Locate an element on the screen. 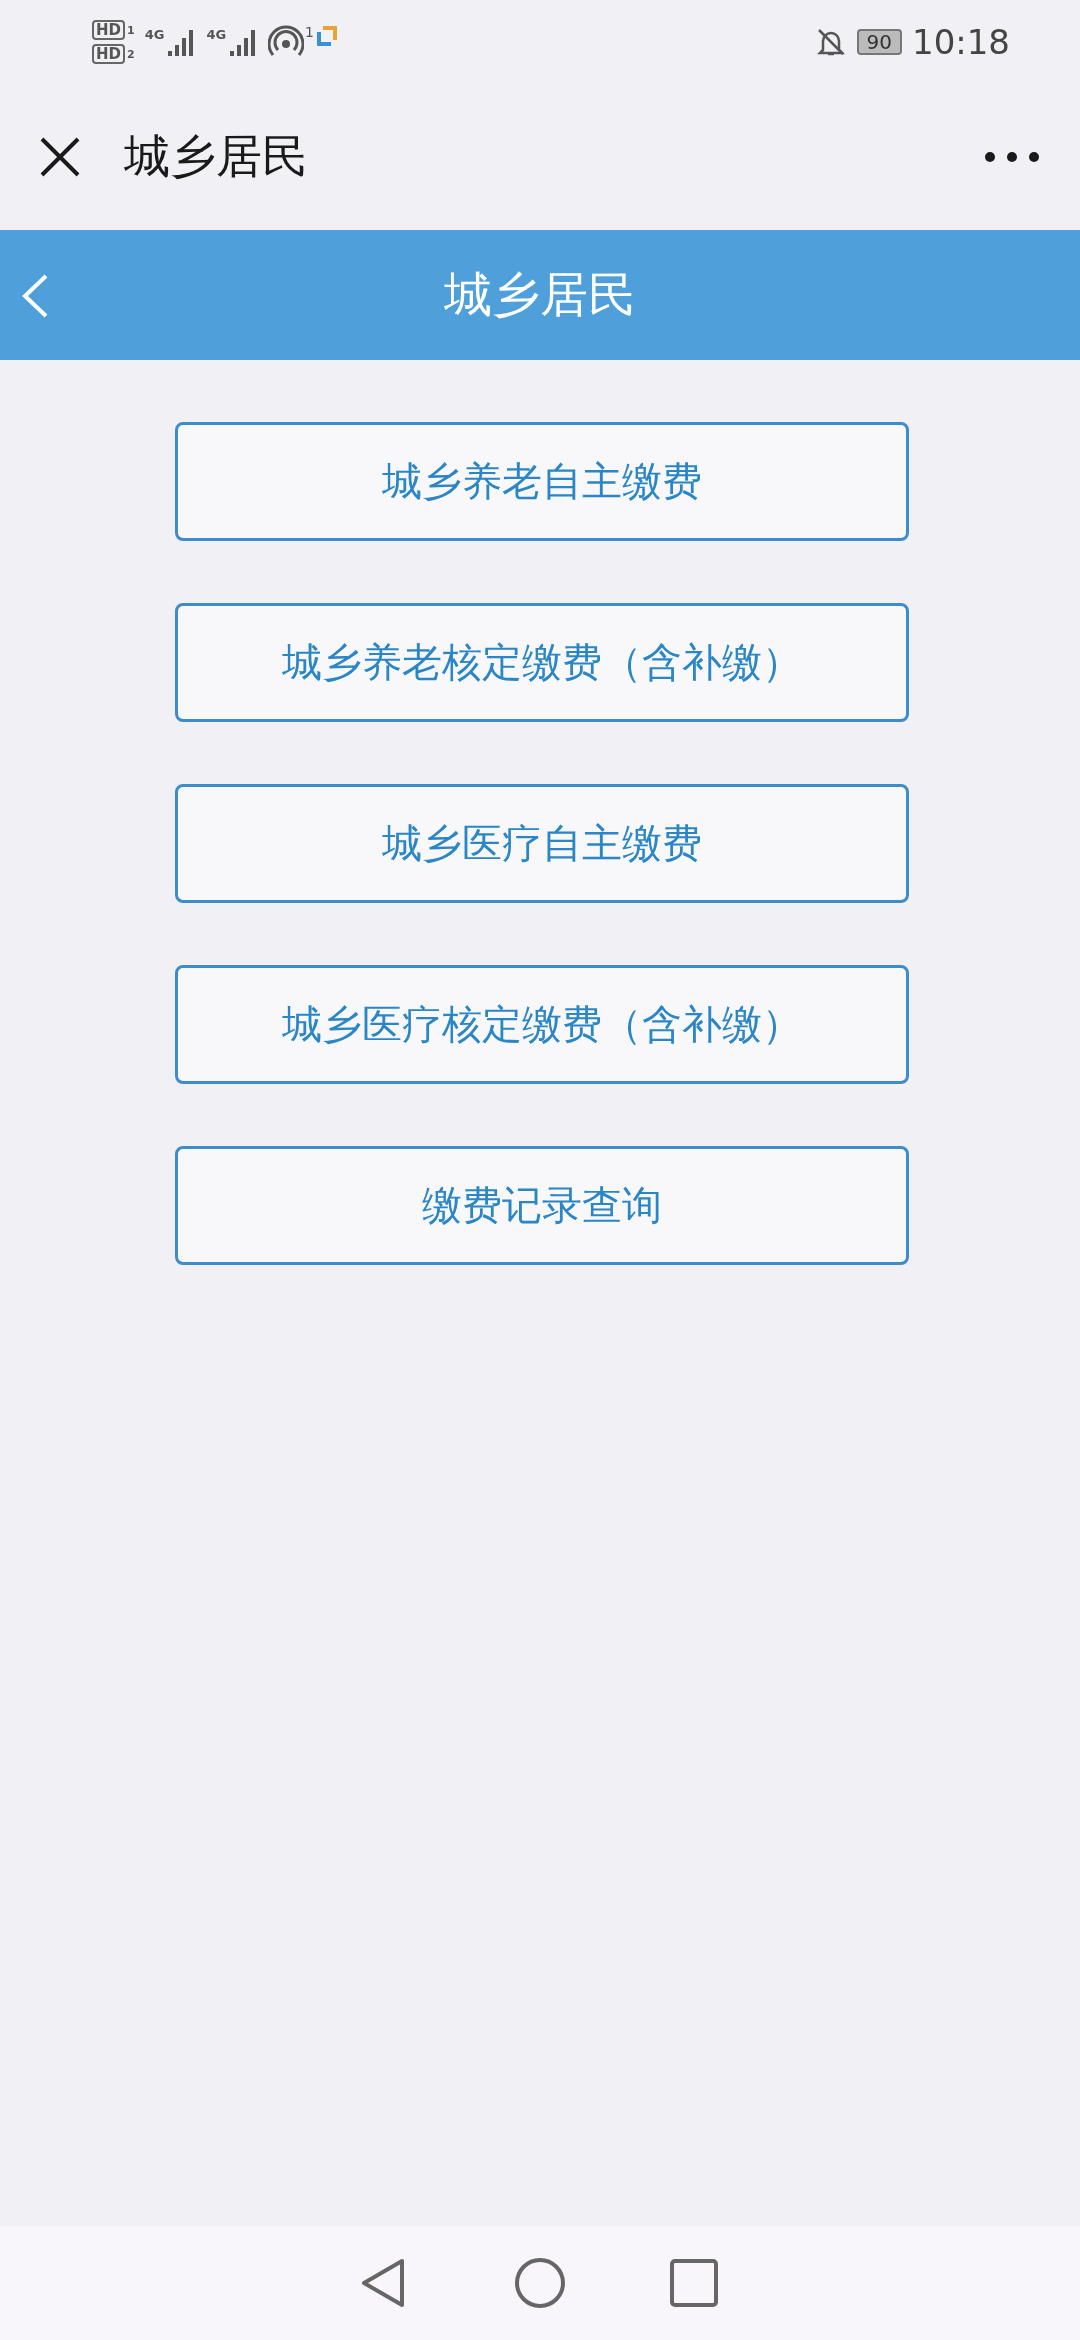  battery-level: 90 is located at coordinates (879, 42).